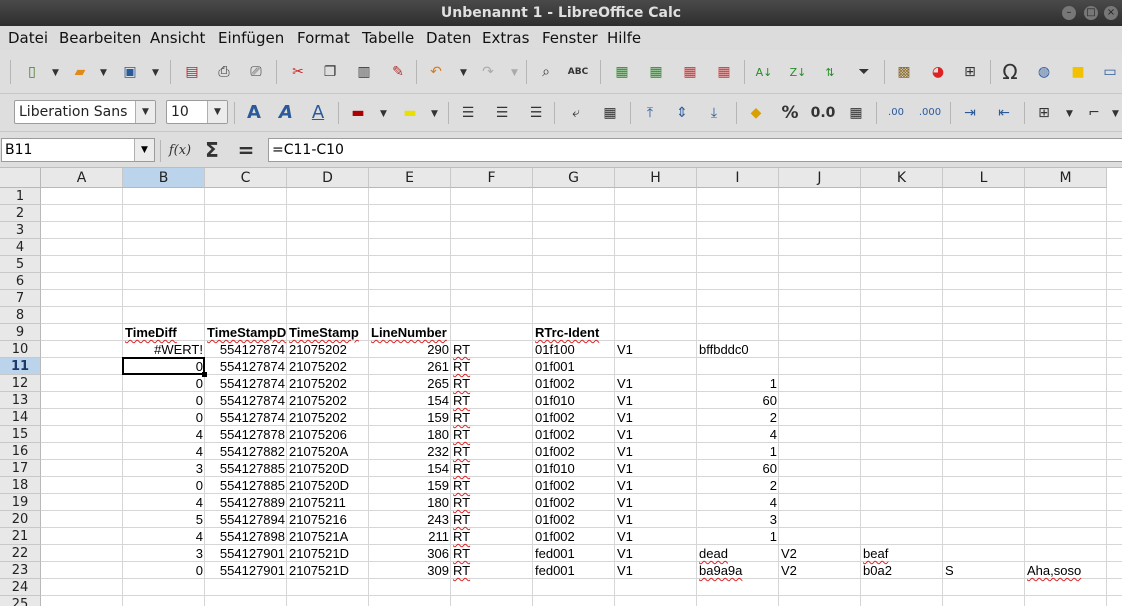 This screenshot has height=606, width=1122. What do you see at coordinates (624, 38) in the screenshot?
I see `menu-hilfe: Hilfe` at bounding box center [624, 38].